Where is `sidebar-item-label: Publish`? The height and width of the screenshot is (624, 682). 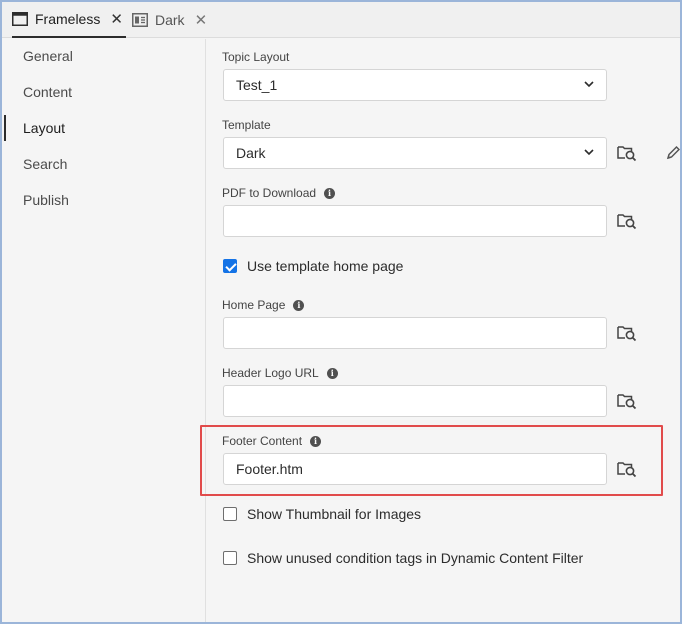 sidebar-item-label: Publish is located at coordinates (46, 200).